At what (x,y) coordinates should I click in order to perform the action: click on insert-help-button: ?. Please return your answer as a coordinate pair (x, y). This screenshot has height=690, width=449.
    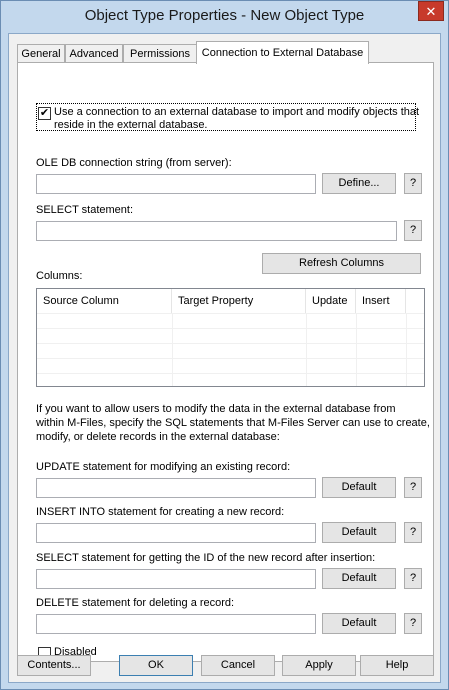
    Looking at the image, I should click on (413, 532).